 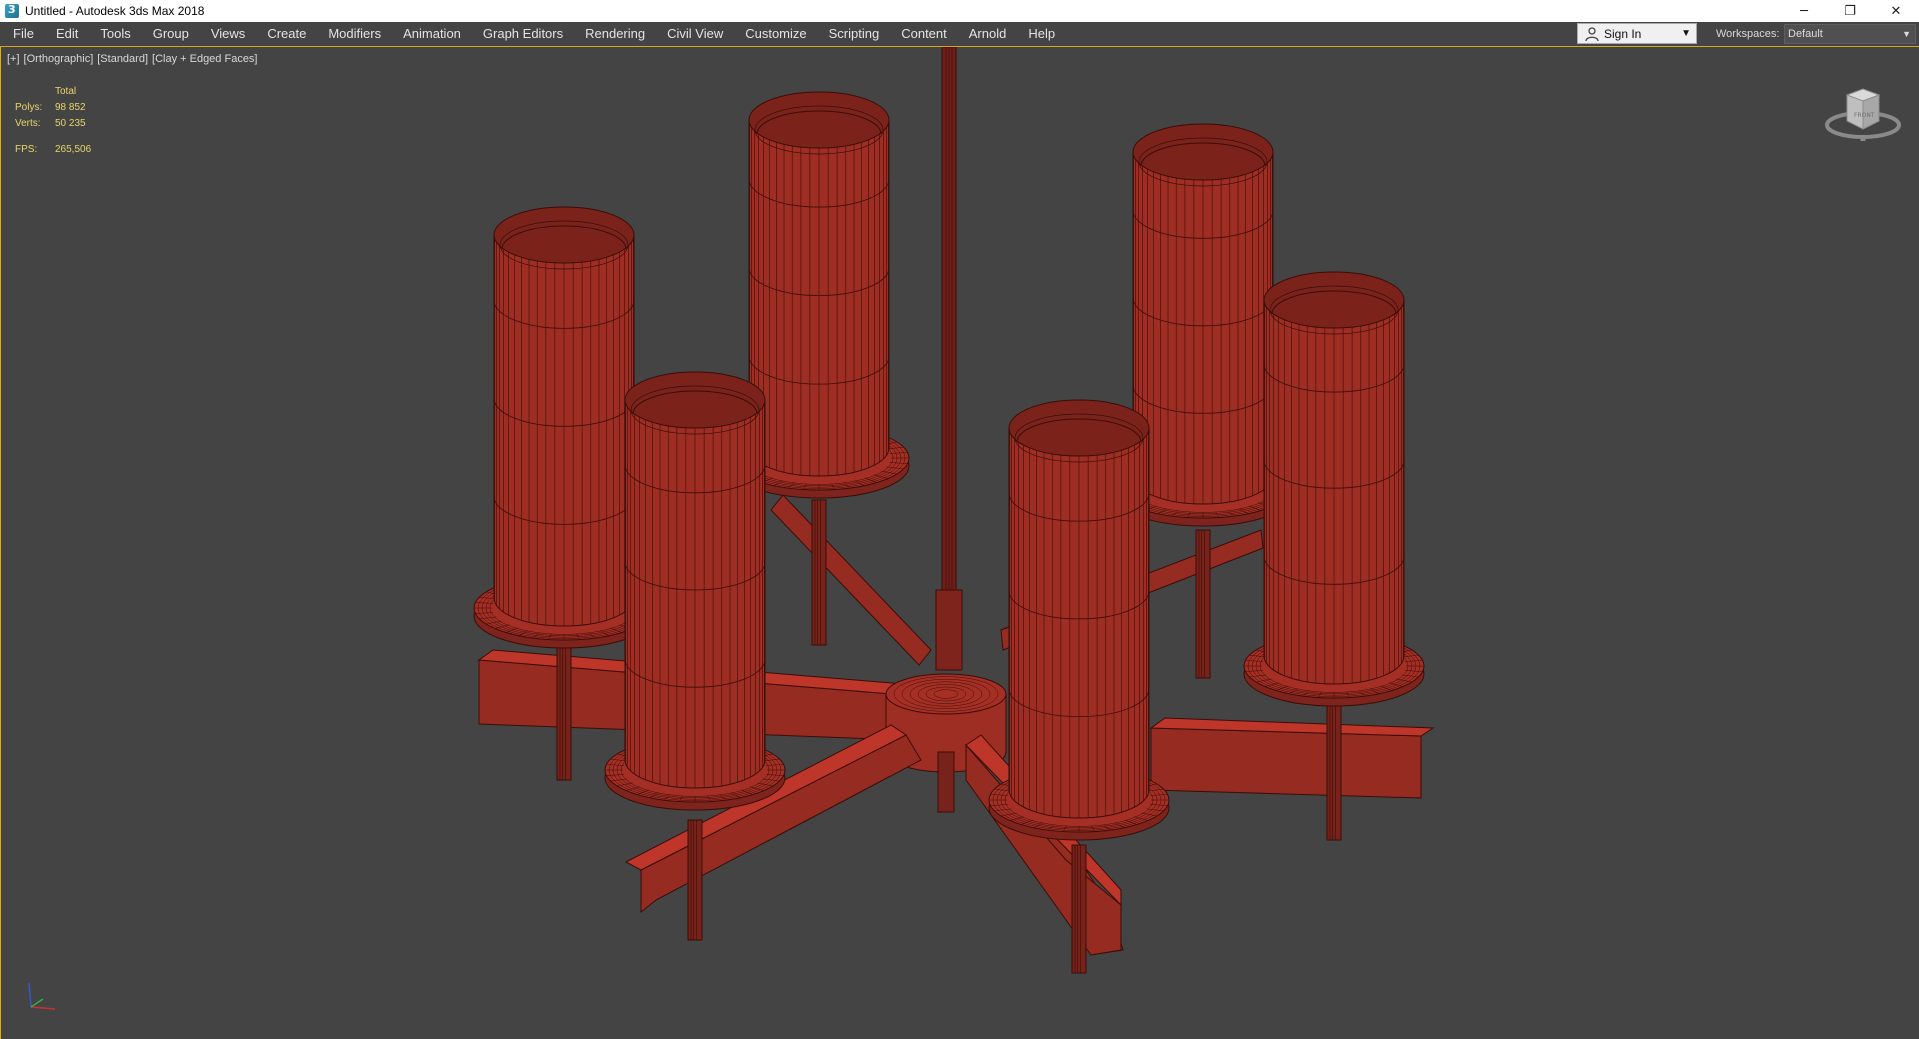 What do you see at coordinates (1896, 11) in the screenshot?
I see `close-button: ✕` at bounding box center [1896, 11].